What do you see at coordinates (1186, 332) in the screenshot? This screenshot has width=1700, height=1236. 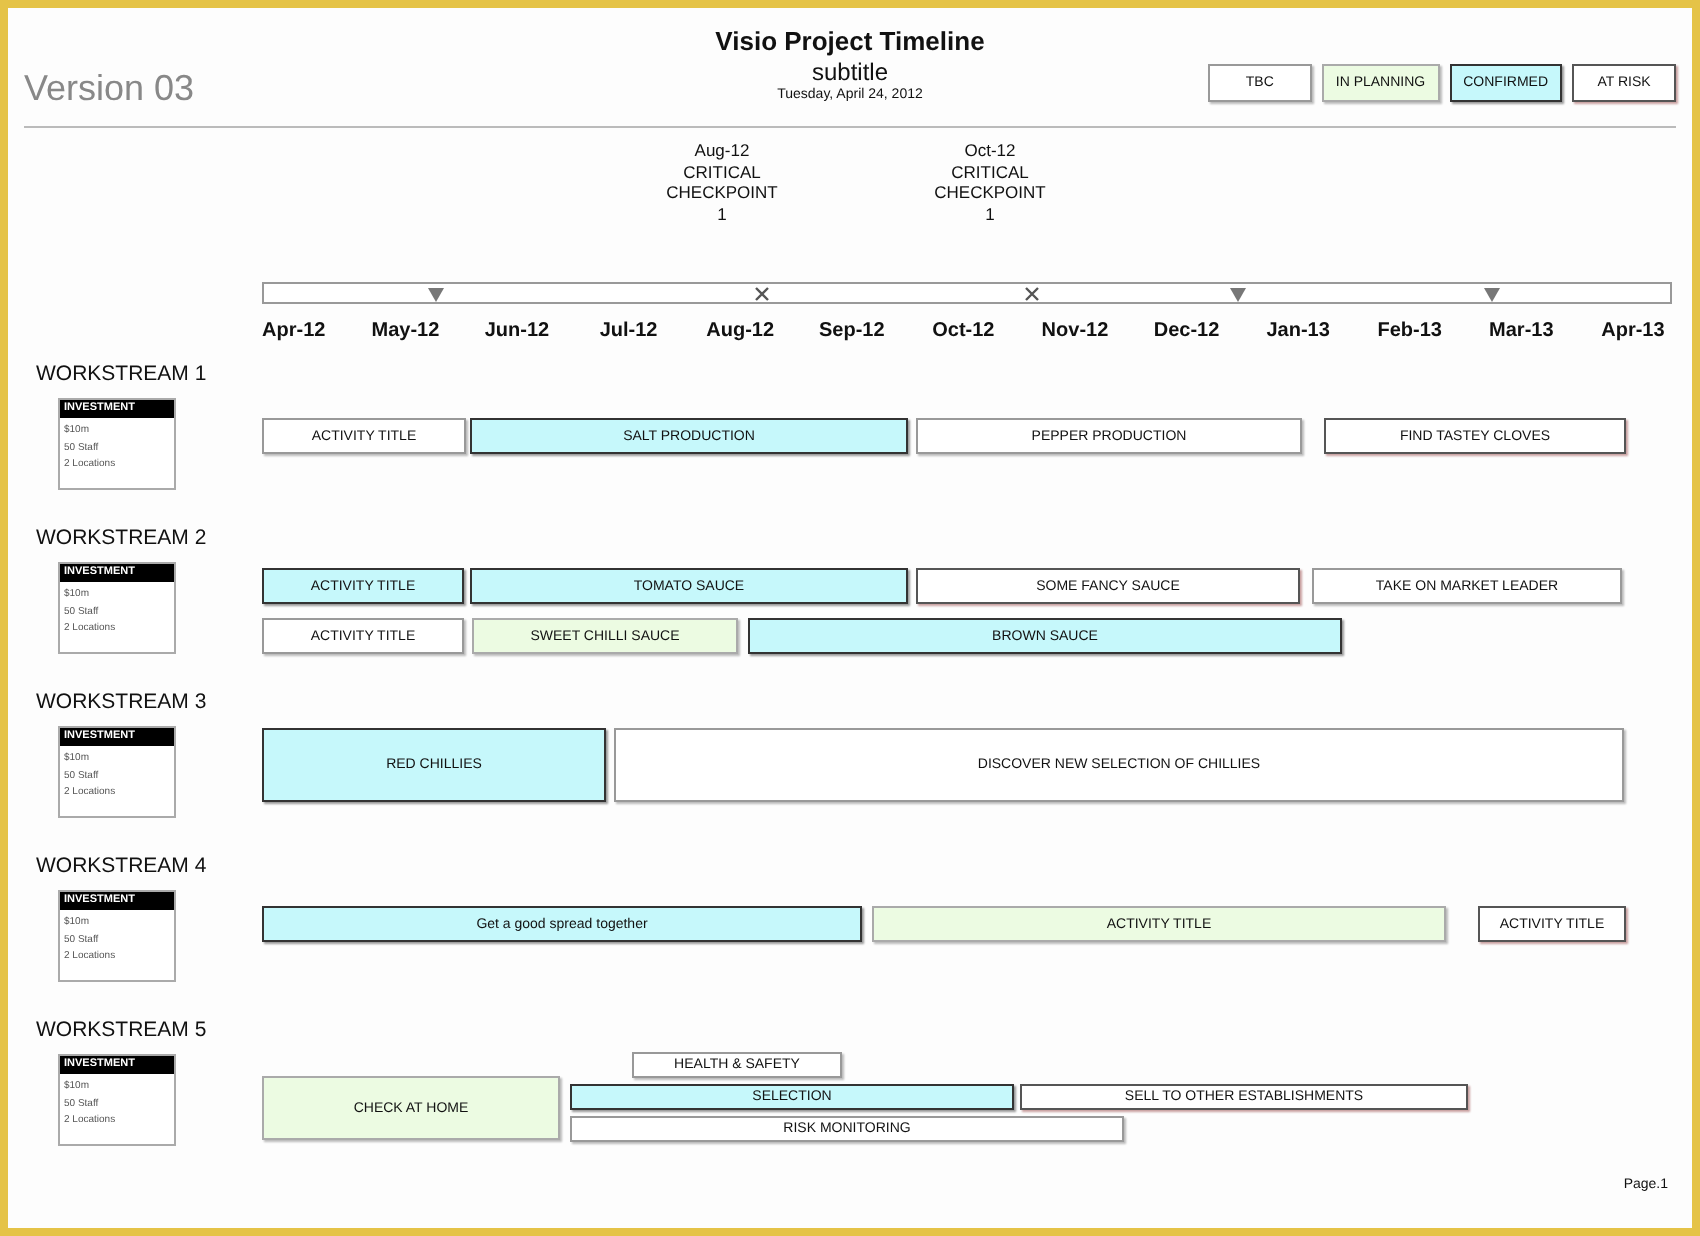 I see `month-label: Dec-12` at bounding box center [1186, 332].